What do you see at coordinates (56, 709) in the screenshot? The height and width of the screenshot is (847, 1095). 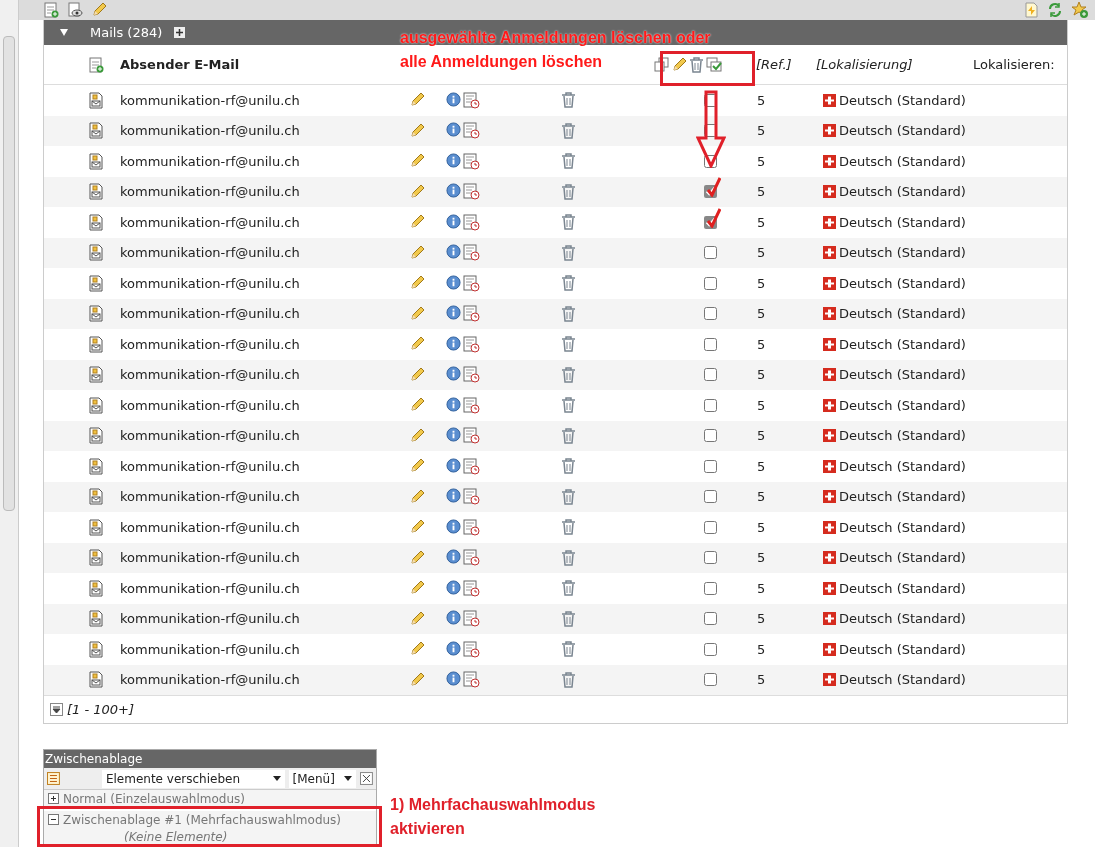 I see `expand-down-icon` at bounding box center [56, 709].